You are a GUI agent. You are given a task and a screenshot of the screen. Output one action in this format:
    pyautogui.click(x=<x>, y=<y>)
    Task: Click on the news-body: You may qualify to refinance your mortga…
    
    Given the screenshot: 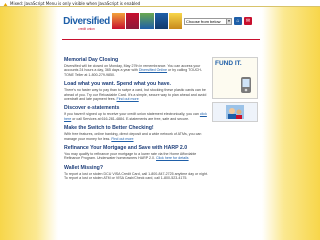 What is the action you would take?
    pyautogui.click(x=137, y=156)
    